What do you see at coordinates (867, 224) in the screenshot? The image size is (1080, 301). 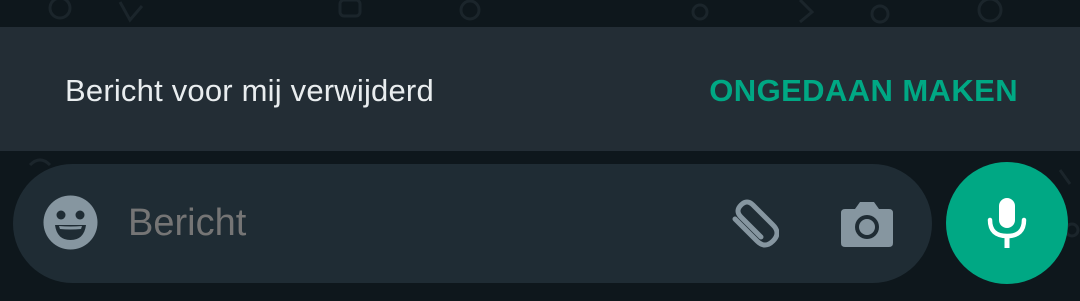 I see `camera-icon` at bounding box center [867, 224].